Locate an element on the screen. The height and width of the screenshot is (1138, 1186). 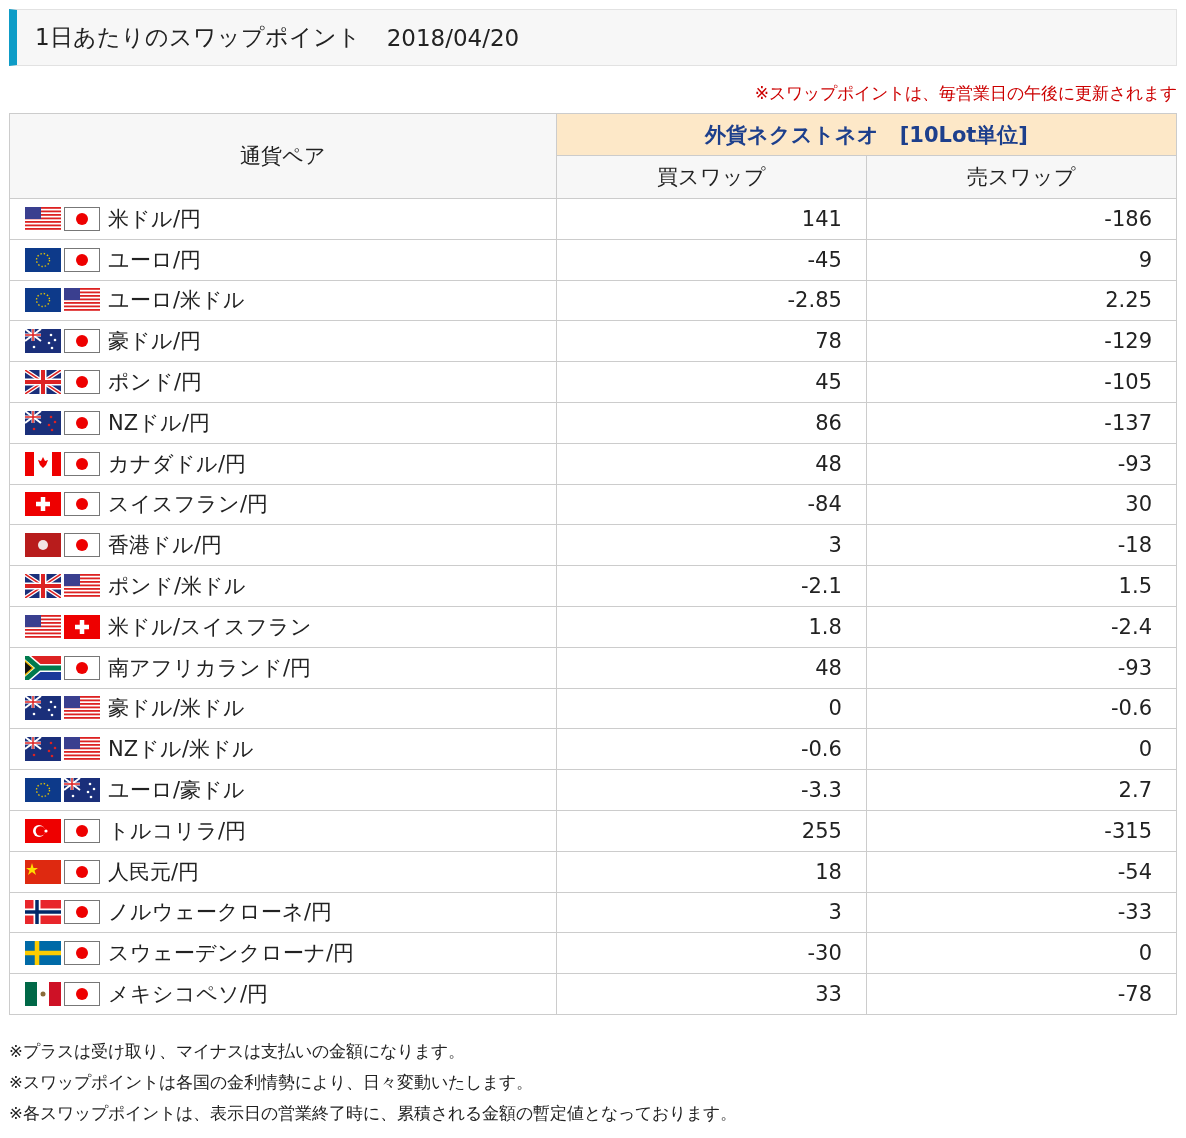
pair-name: 南アフリカランド/円 is located at coordinates (210, 668).